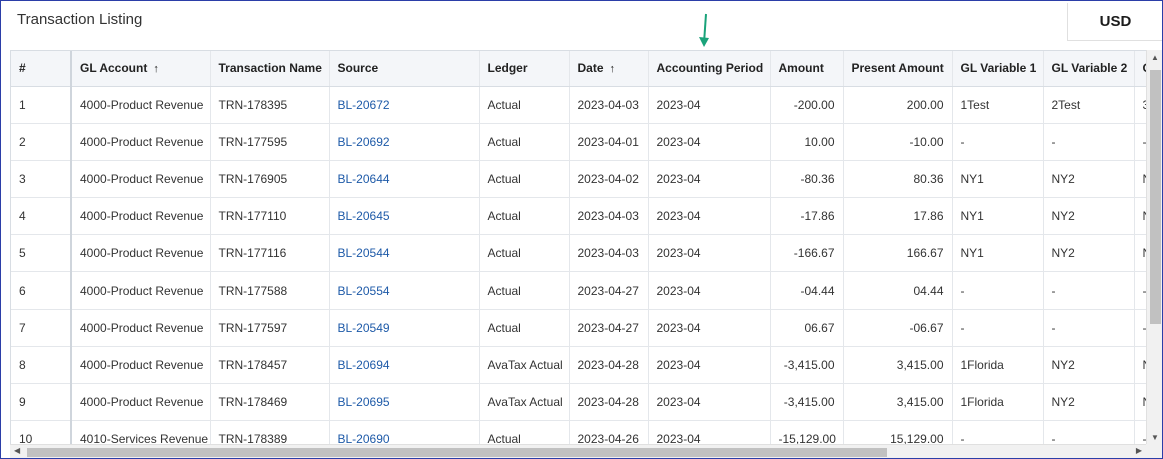 The image size is (1163, 459). What do you see at coordinates (404, 105) in the screenshot?
I see `source-link: BL-20672` at bounding box center [404, 105].